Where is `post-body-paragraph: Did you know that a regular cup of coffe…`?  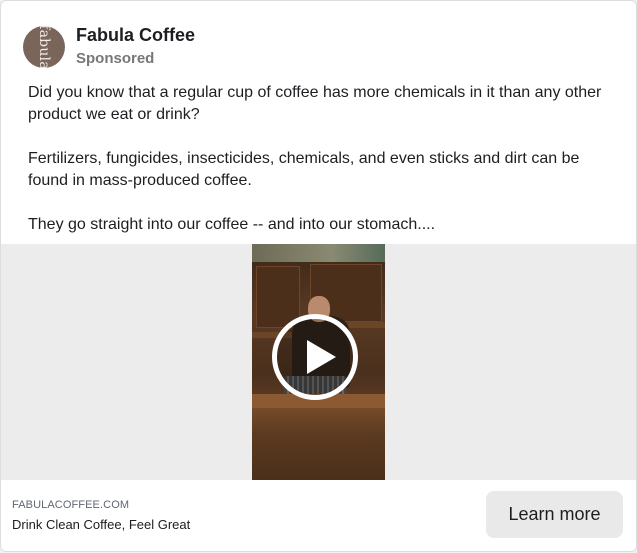
post-body-paragraph: Did you know that a regular cup of coffe… is located at coordinates (315, 103).